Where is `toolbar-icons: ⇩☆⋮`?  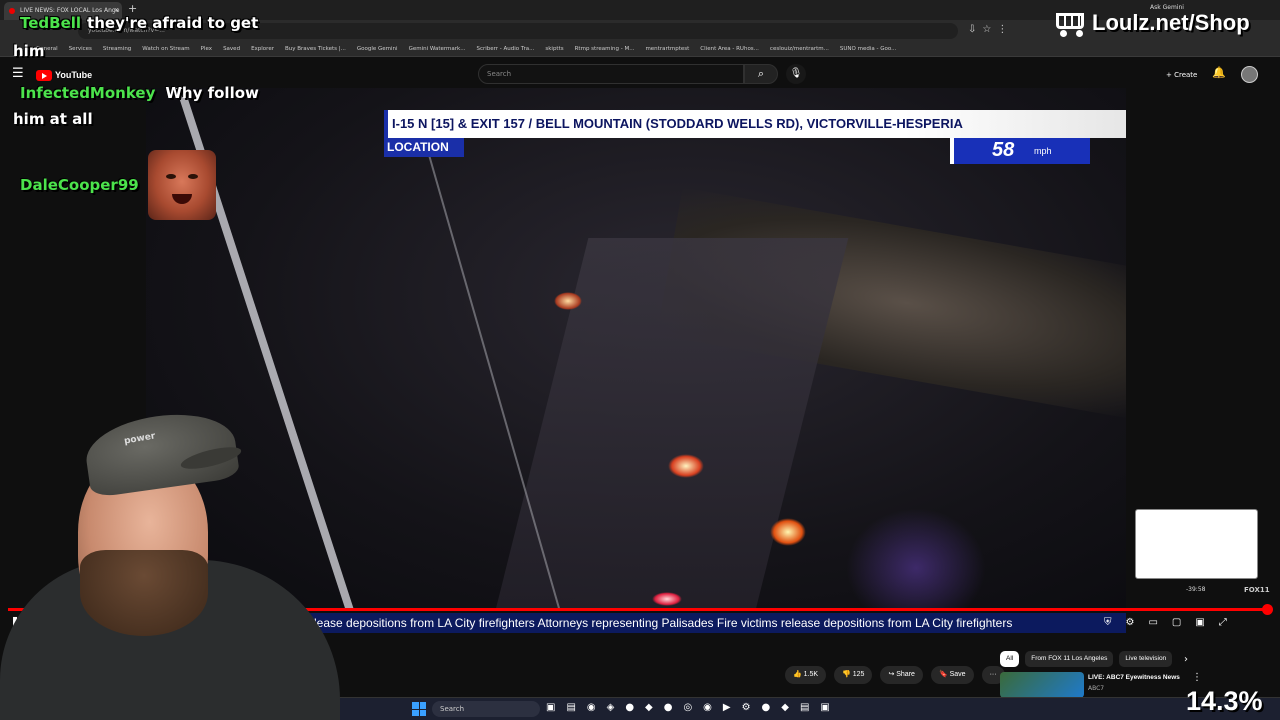
toolbar-icons: ⇩☆⋮ is located at coordinates (990, 29).